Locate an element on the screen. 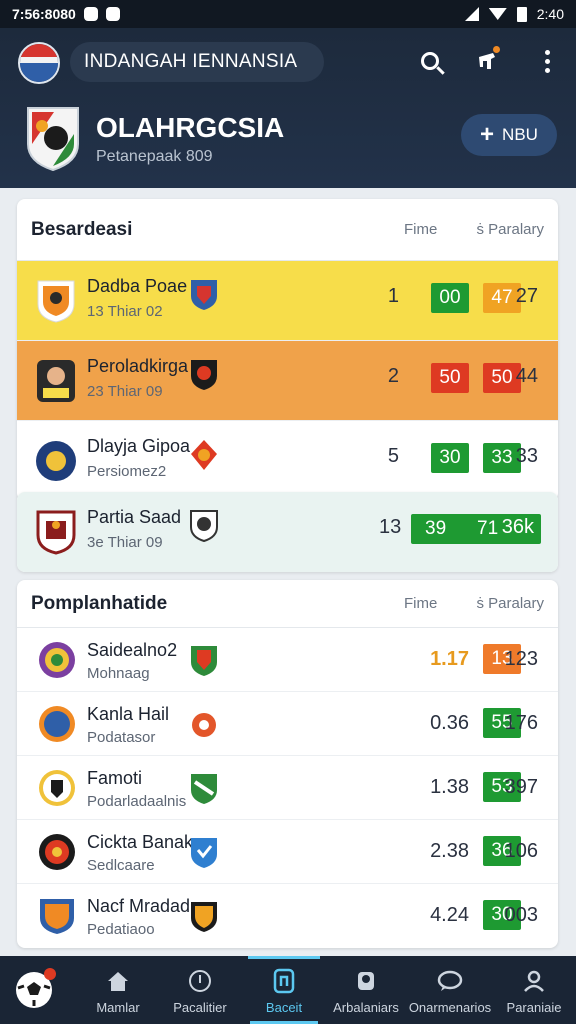 Image resolution: width=576 pixels, height=1024 pixels. row-position: 2 is located at coordinates (393, 376).